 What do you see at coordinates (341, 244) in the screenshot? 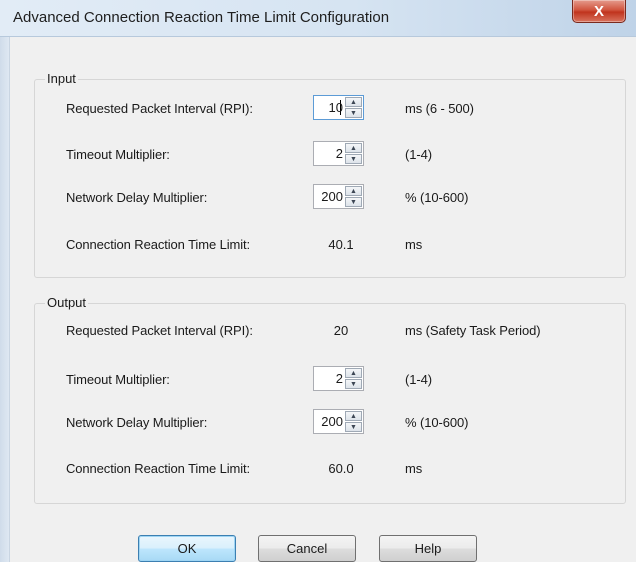
I see `input-crtl-value: 40.1` at bounding box center [341, 244].